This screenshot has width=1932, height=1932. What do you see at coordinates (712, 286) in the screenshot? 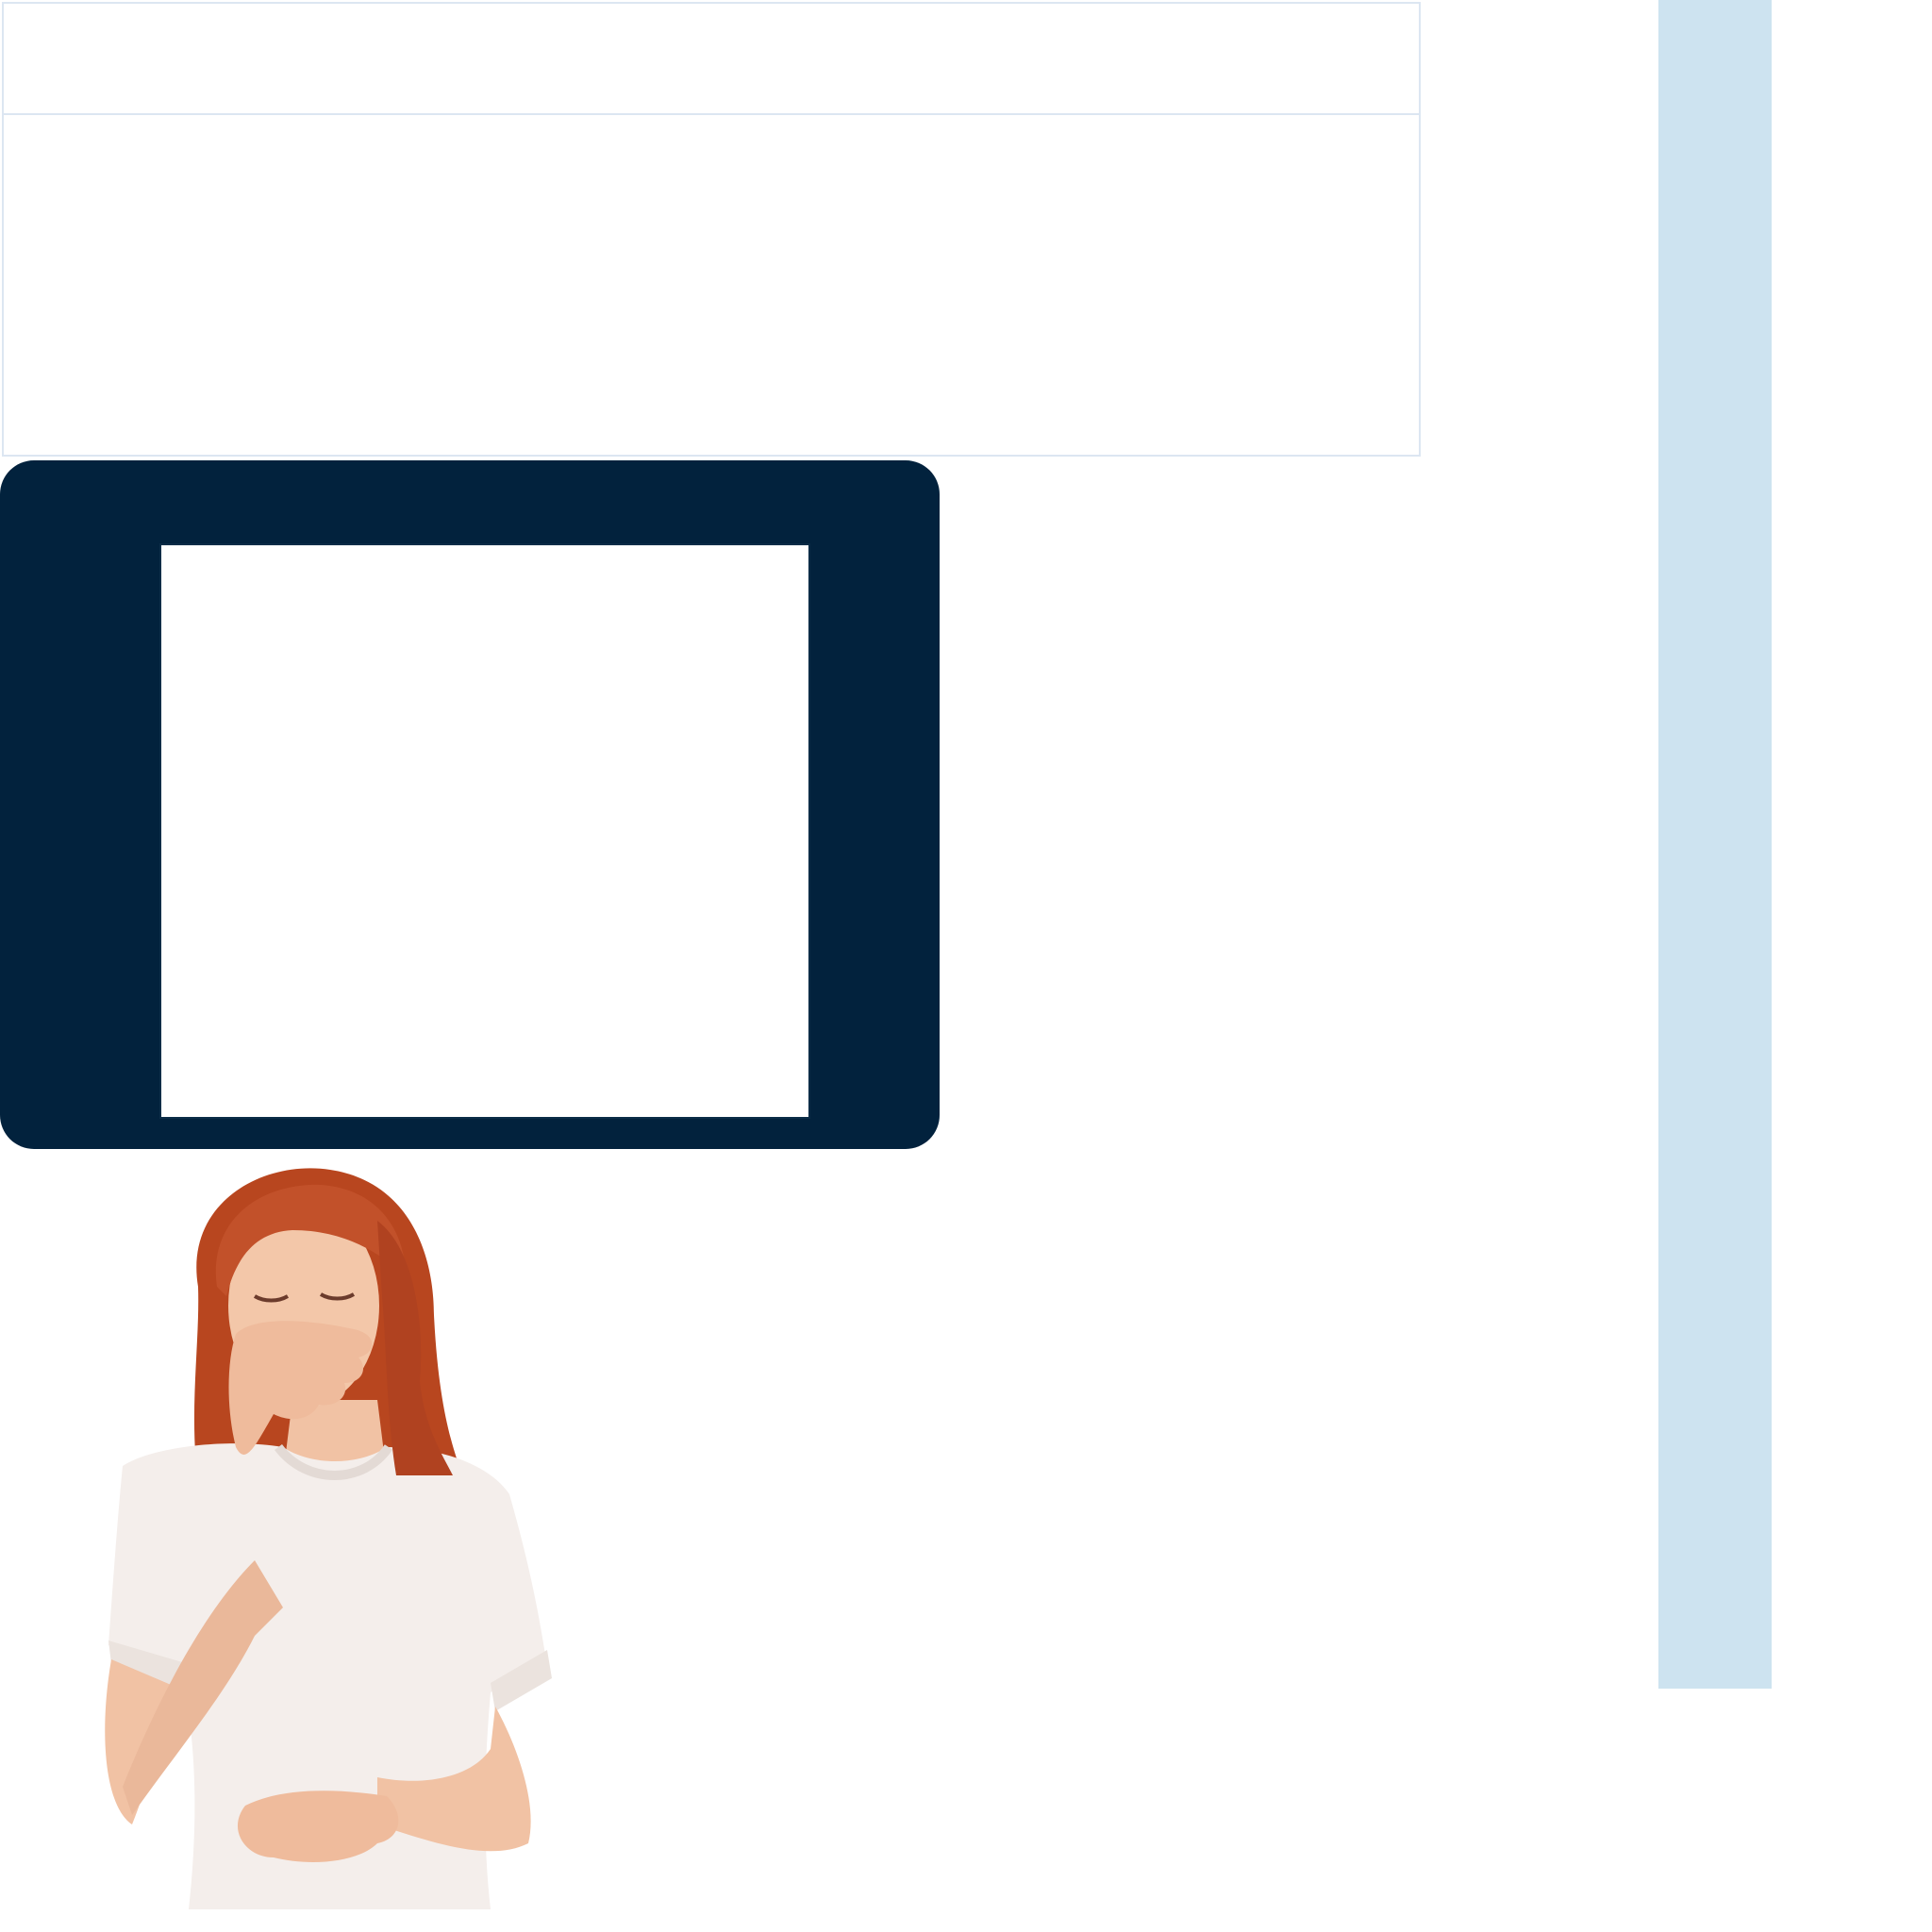
I see `top-panel-body` at bounding box center [712, 286].